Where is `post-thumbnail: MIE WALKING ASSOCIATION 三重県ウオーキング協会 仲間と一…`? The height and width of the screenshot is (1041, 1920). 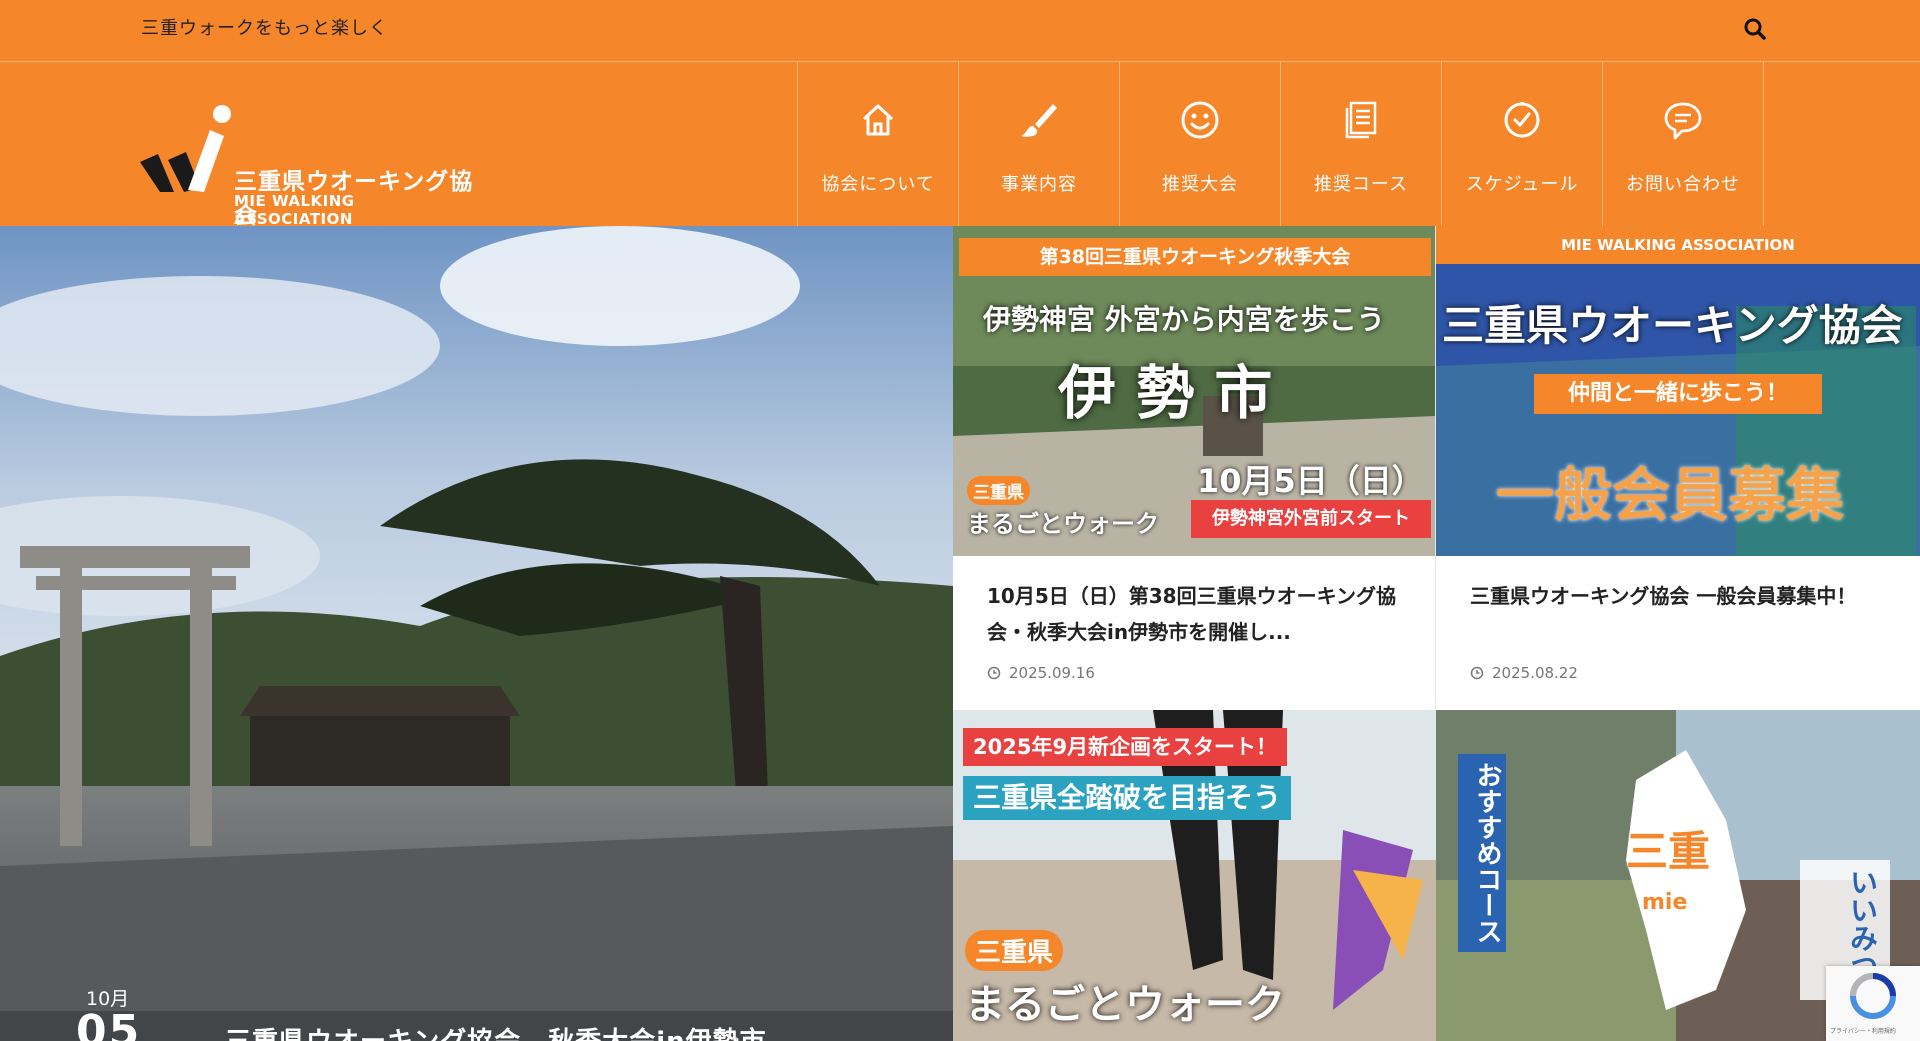
post-thumbnail: MIE WALKING ASSOCIATION 三重県ウオーキング協会 仲間と一… is located at coordinates (1678, 391).